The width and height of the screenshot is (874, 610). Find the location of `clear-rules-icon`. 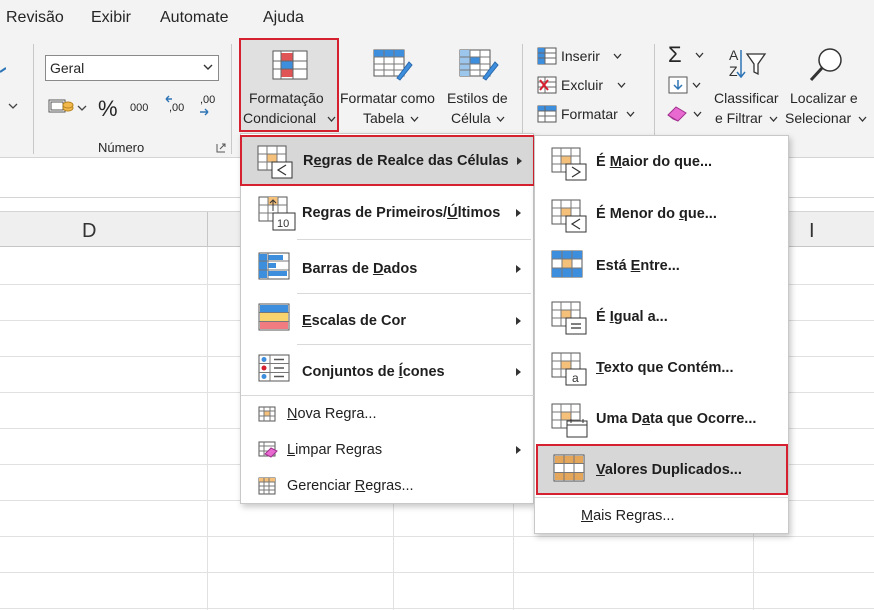

clear-rules-icon is located at coordinates (268, 449).